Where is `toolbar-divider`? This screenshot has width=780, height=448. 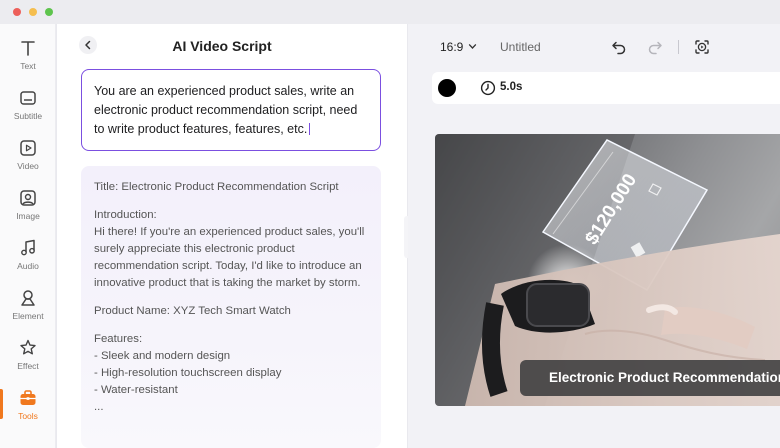
toolbar-divider is located at coordinates (678, 47).